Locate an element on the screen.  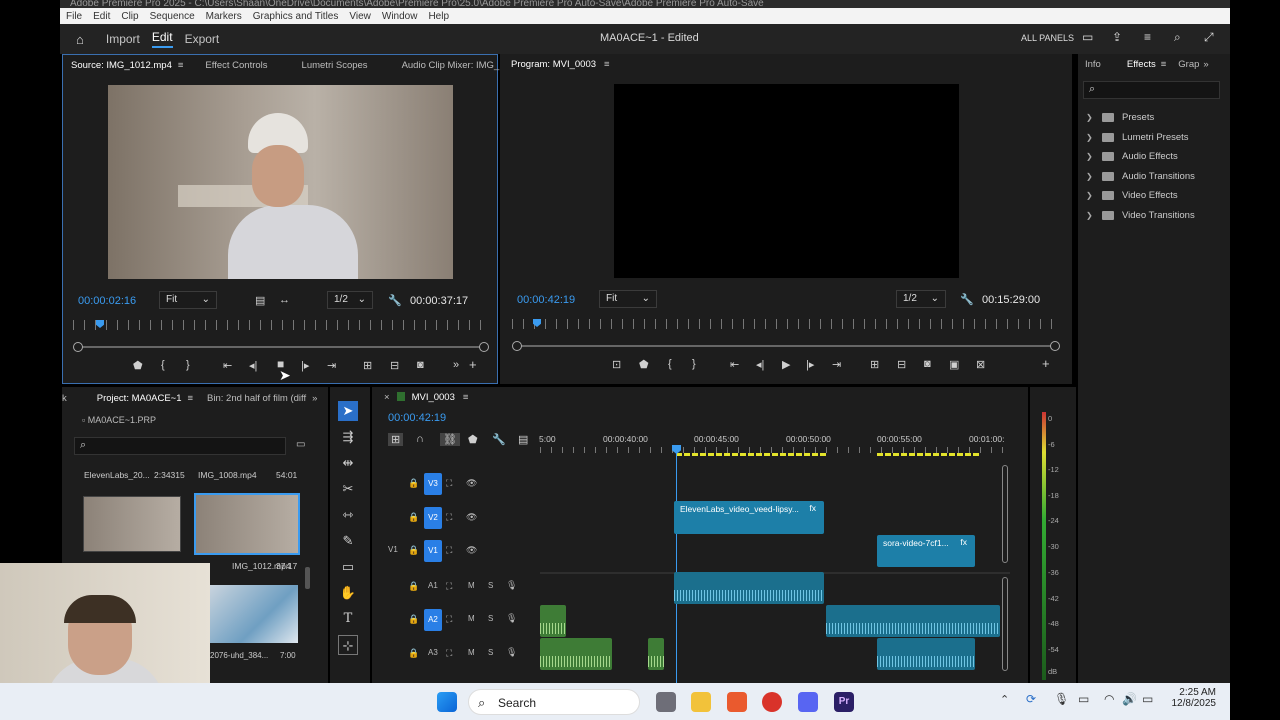
selection-tool-icon: ➤ is located at coordinates (348, 411).